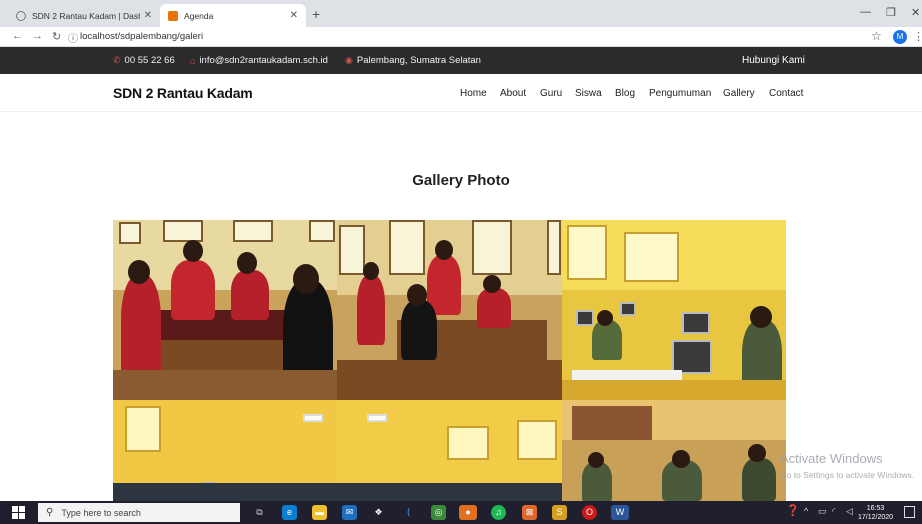 Image resolution: width=922 pixels, height=524 pixels. I want to click on gallery-title: Gallery Photo, so click(461, 180).